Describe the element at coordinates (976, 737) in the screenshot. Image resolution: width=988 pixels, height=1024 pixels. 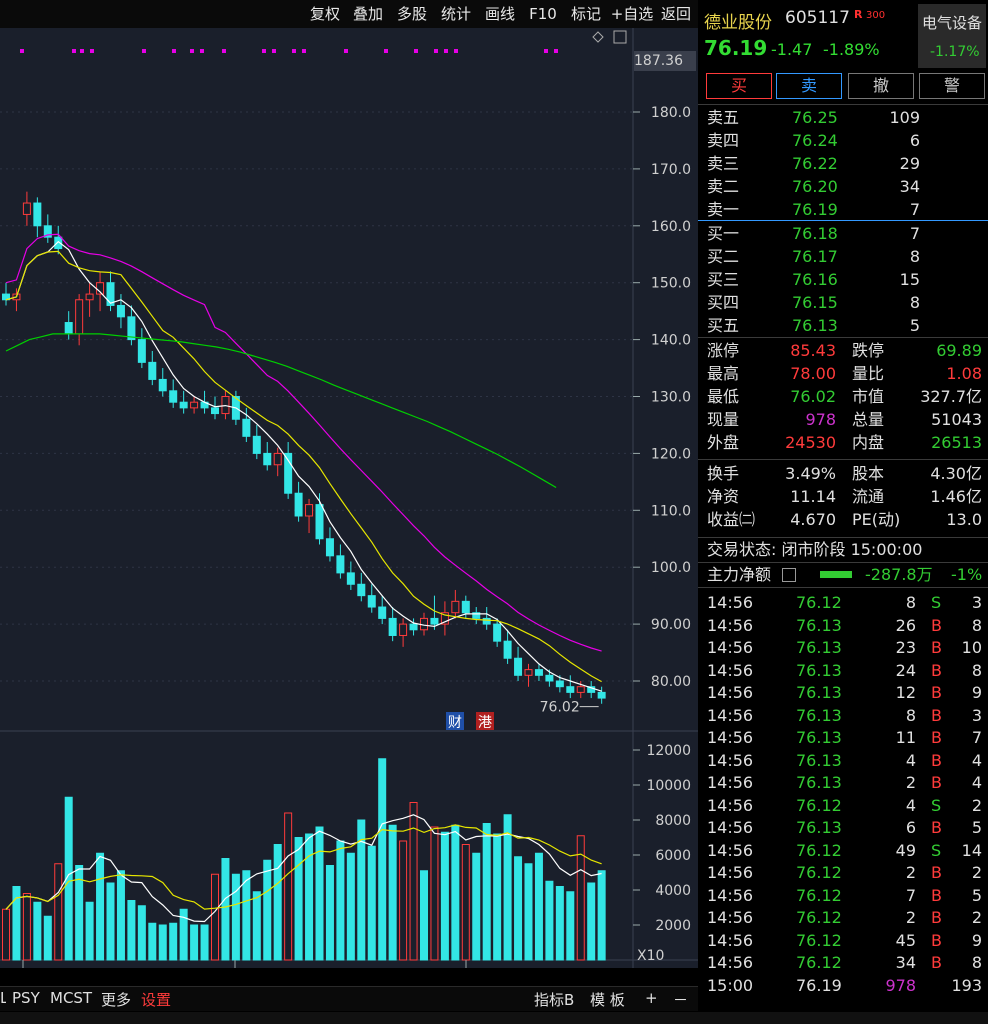
I see `tick-count: 7` at that location.